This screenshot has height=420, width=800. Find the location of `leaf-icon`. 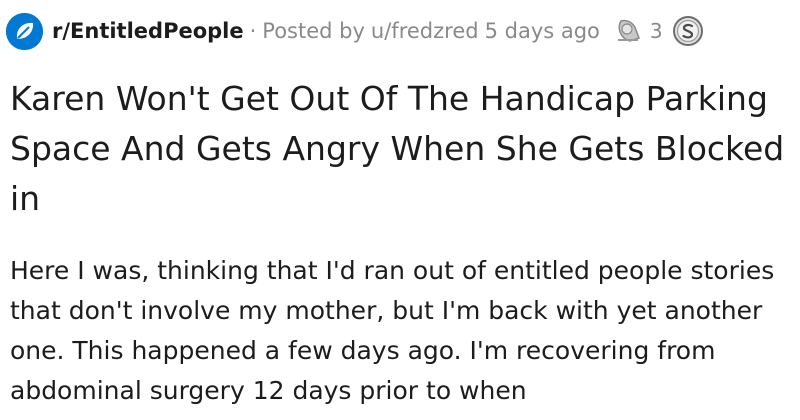

leaf-icon is located at coordinates (24, 31).